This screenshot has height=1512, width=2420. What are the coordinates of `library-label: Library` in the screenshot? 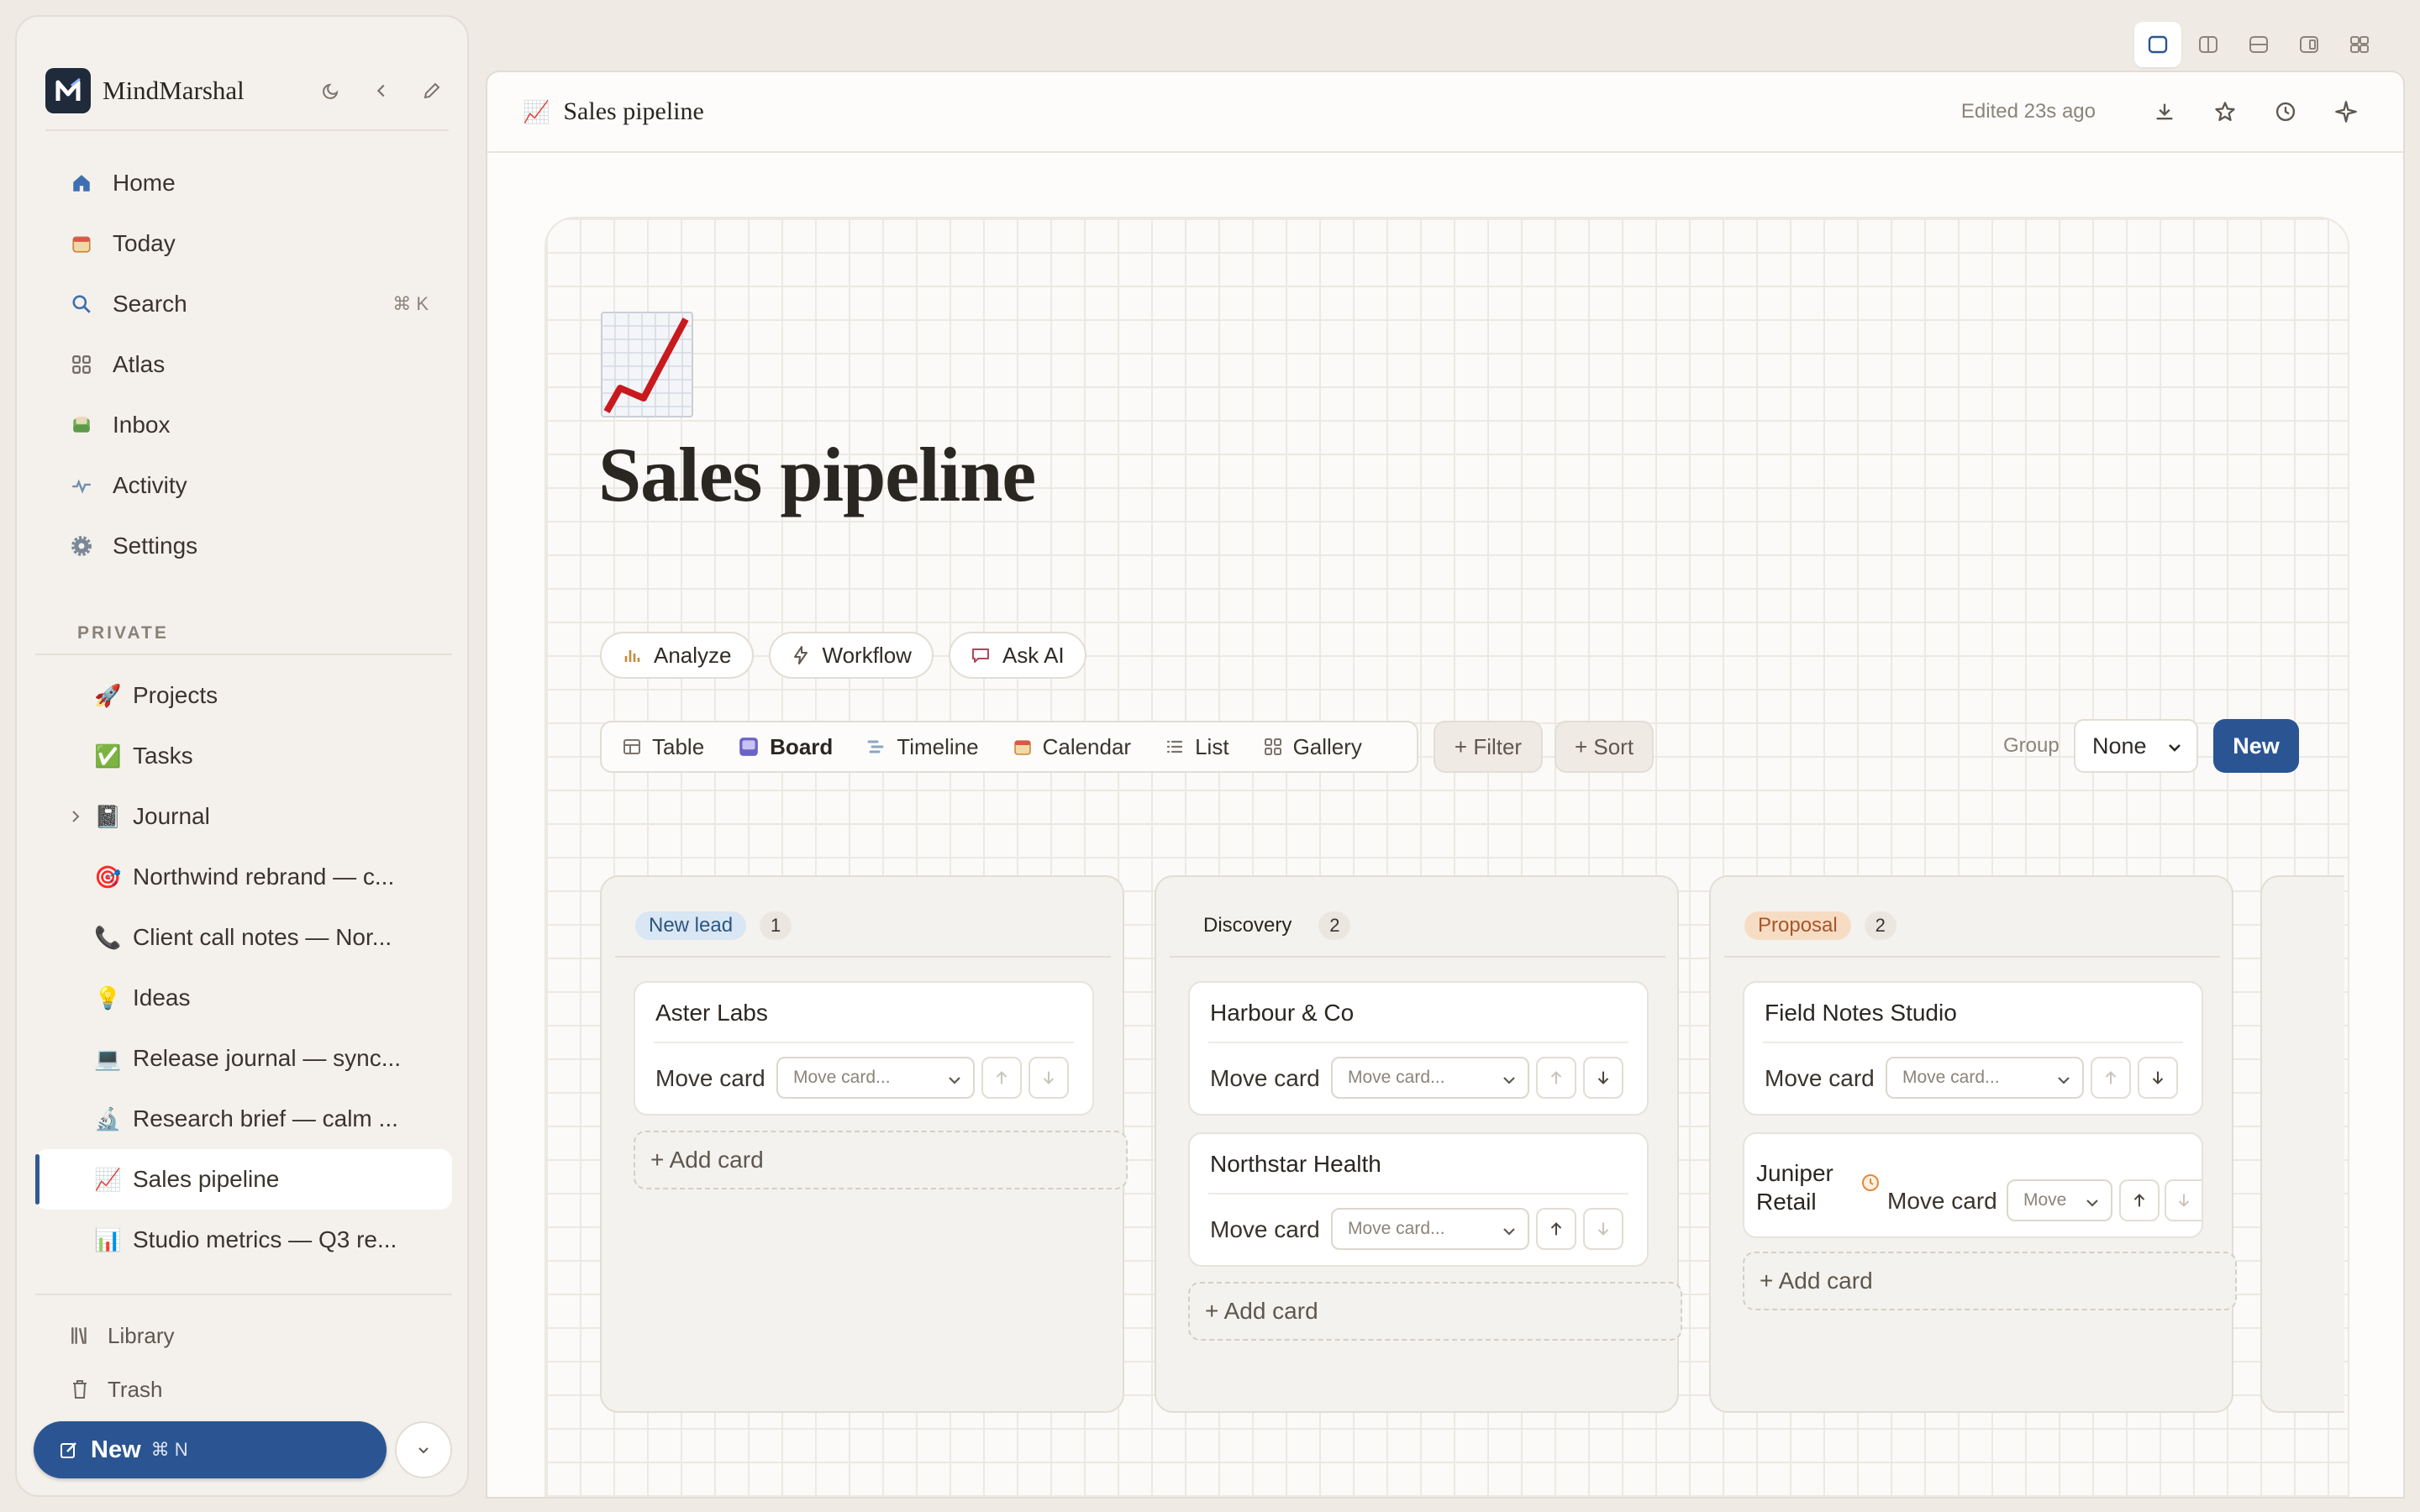 It's located at (142, 1335).